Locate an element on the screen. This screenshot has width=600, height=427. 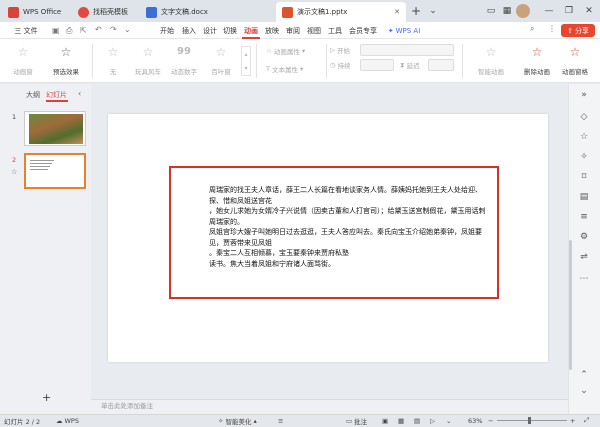
vertical-scrollbar is located at coordinates (570, 260).